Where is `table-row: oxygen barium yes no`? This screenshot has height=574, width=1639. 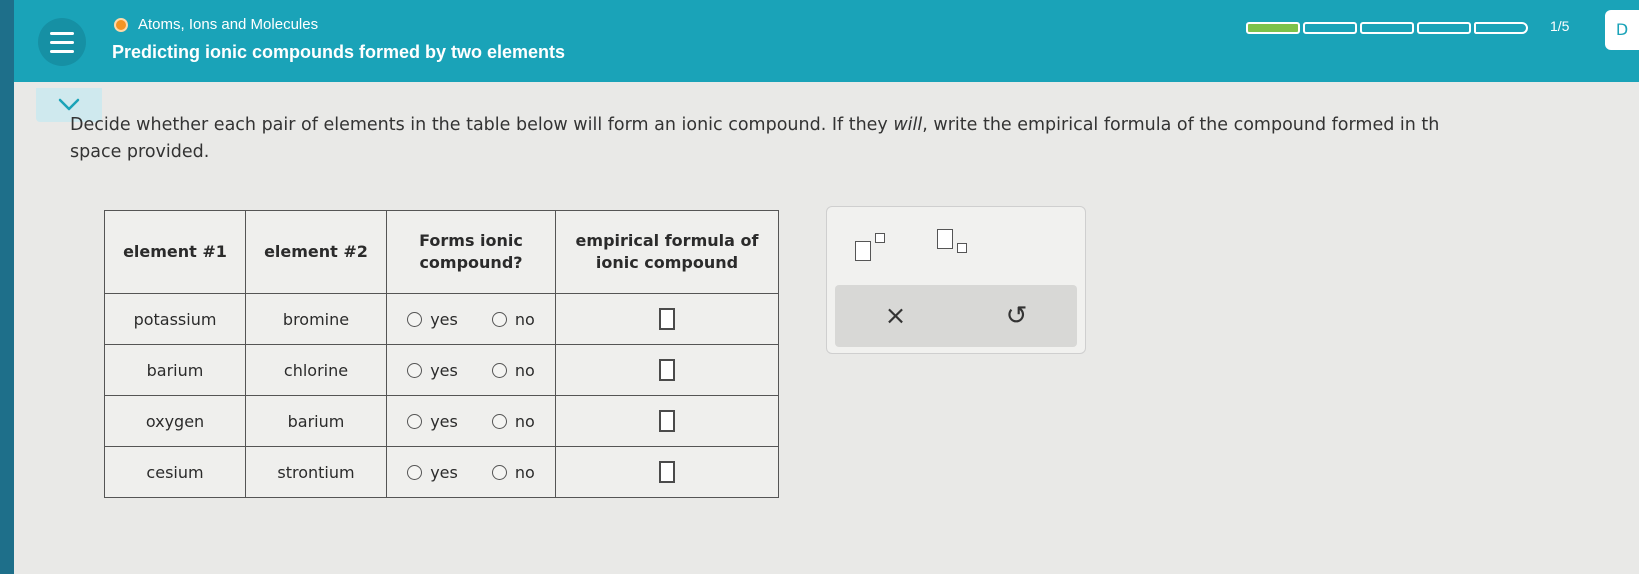 table-row: oxygen barium yes no is located at coordinates (441, 421).